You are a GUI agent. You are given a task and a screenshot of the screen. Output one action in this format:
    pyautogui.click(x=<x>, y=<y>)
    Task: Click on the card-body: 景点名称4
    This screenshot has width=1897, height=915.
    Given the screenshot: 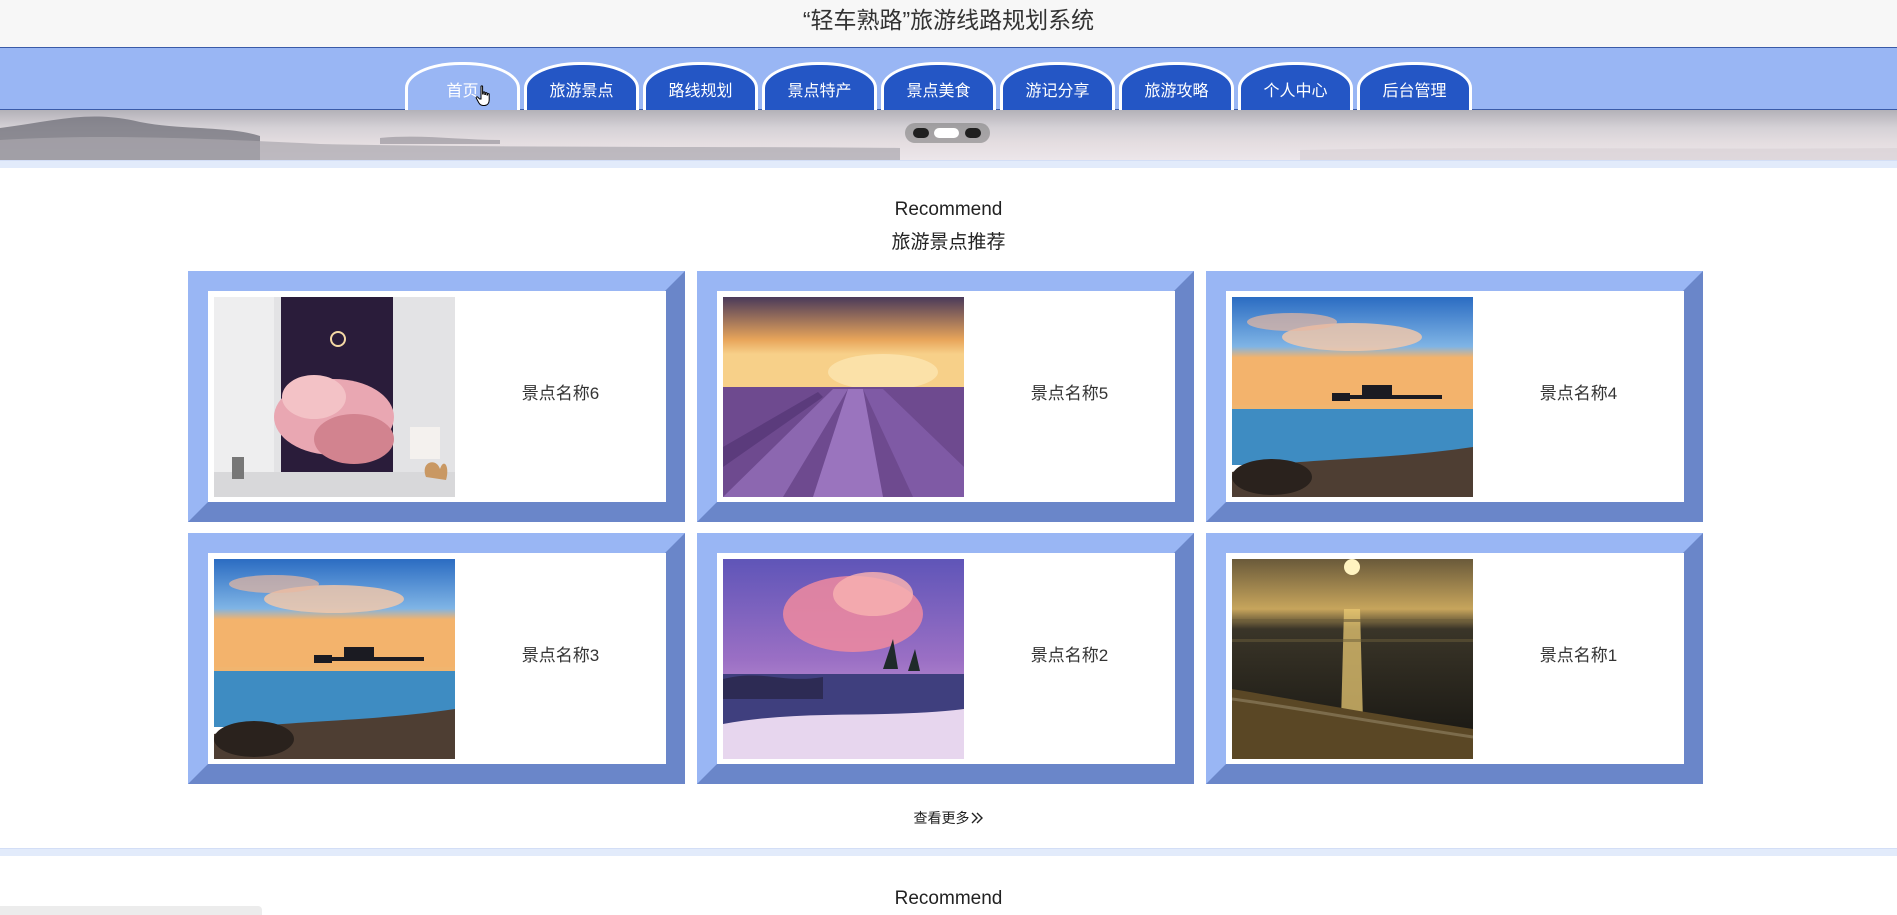 What is the action you would take?
    pyautogui.click(x=1455, y=396)
    